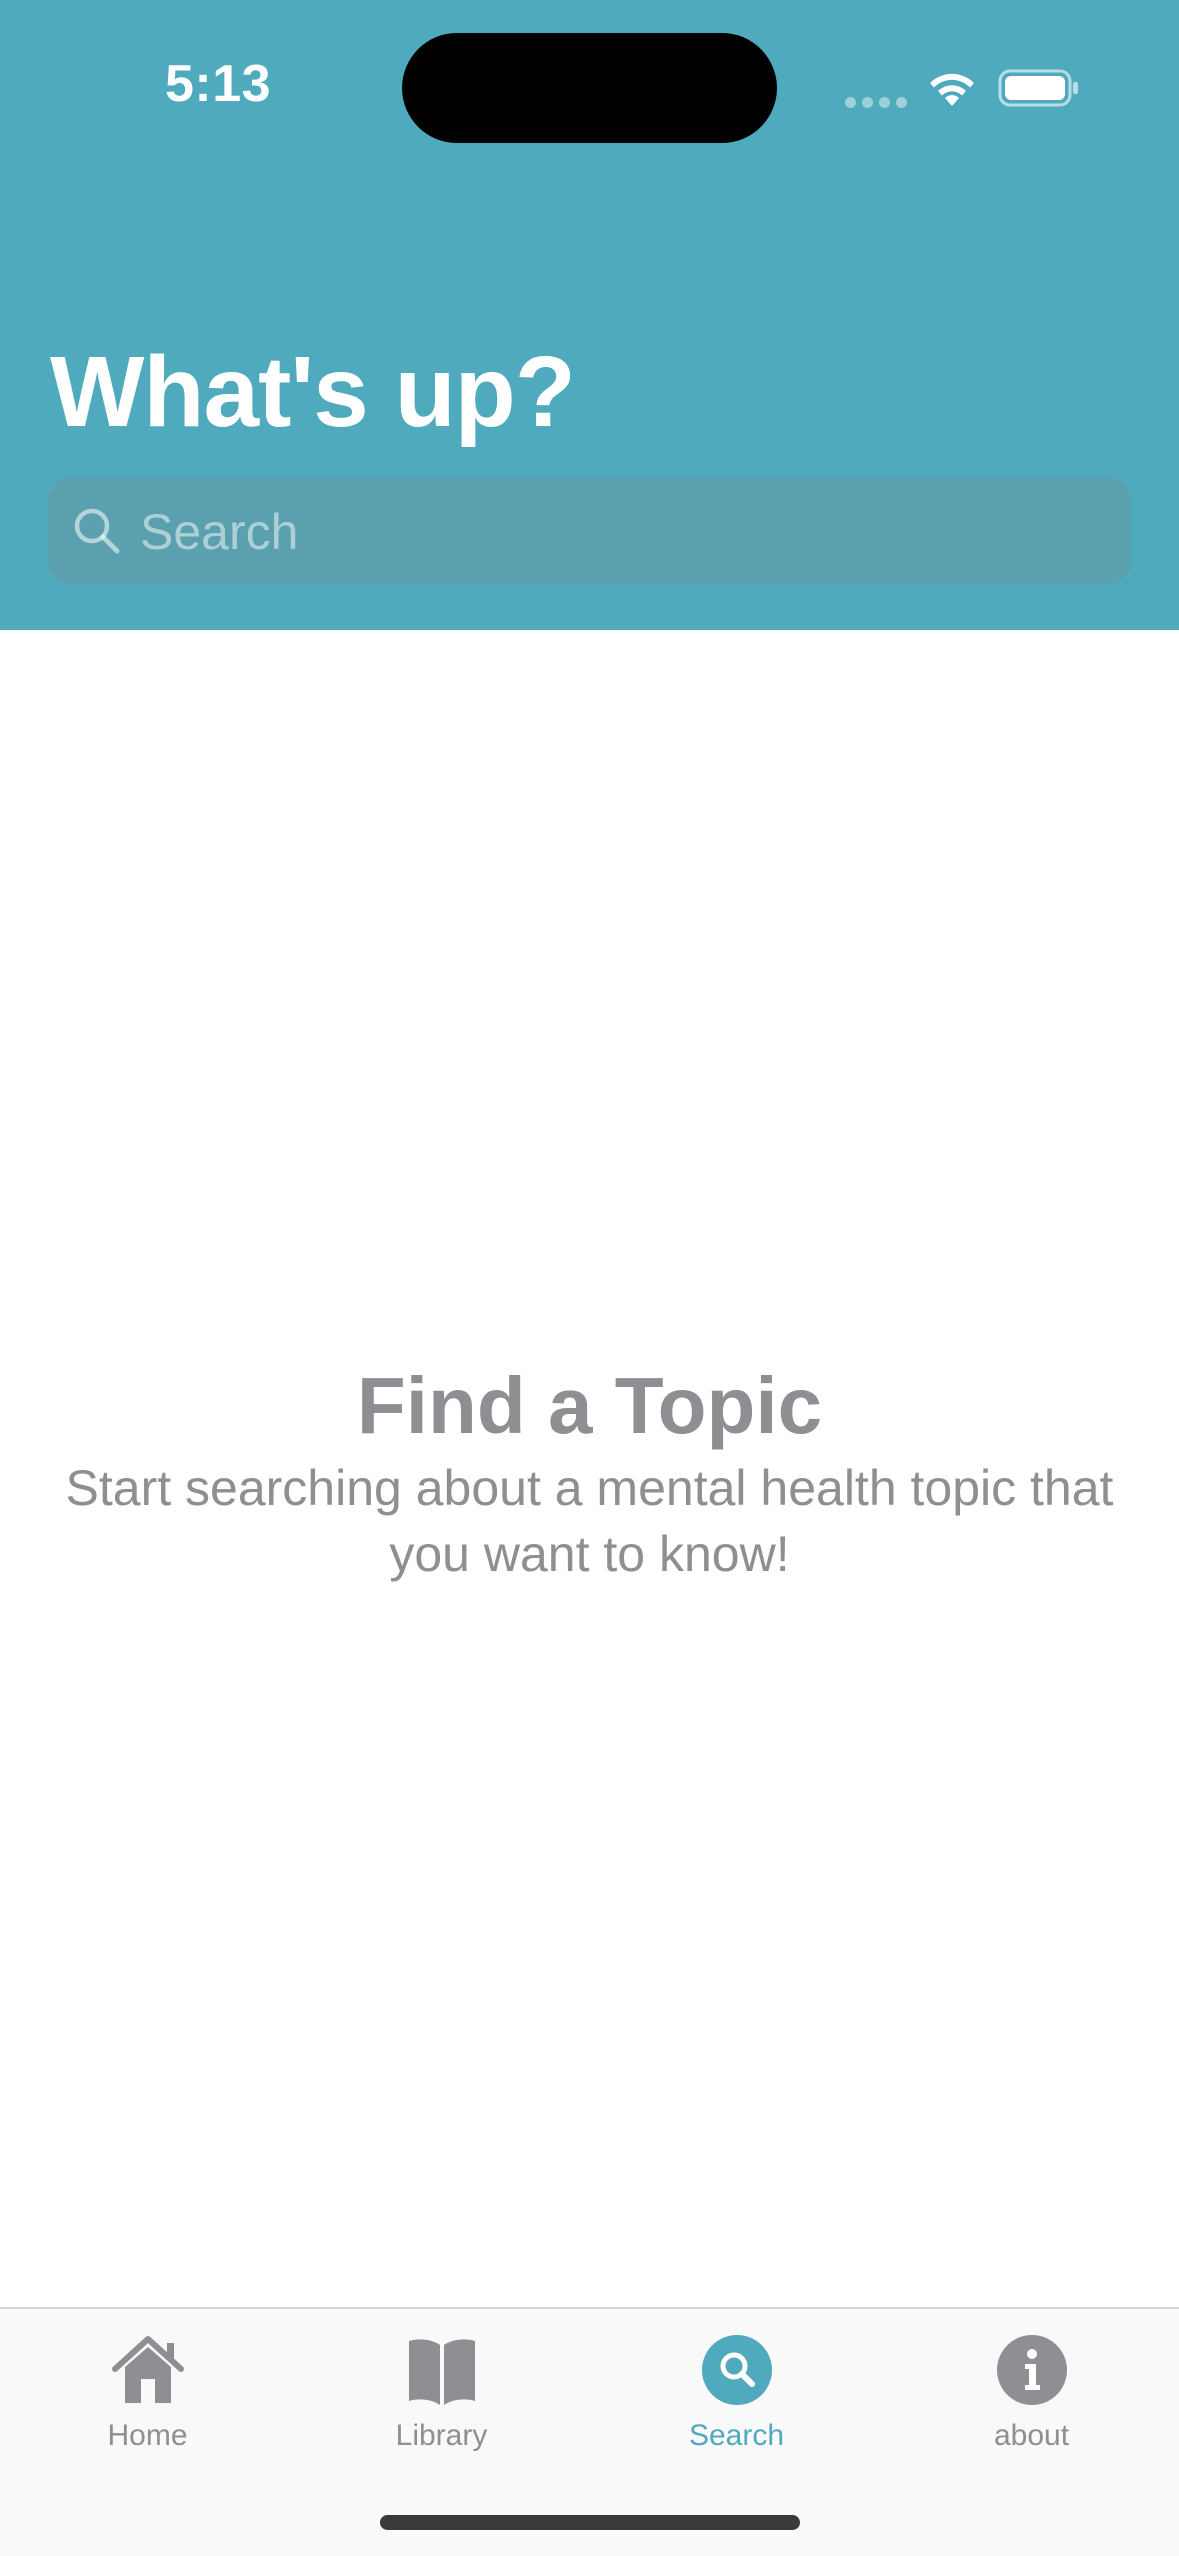 The height and width of the screenshot is (2556, 1179). Describe the element at coordinates (1031, 2435) in the screenshot. I see `tab-about-label: about` at that location.